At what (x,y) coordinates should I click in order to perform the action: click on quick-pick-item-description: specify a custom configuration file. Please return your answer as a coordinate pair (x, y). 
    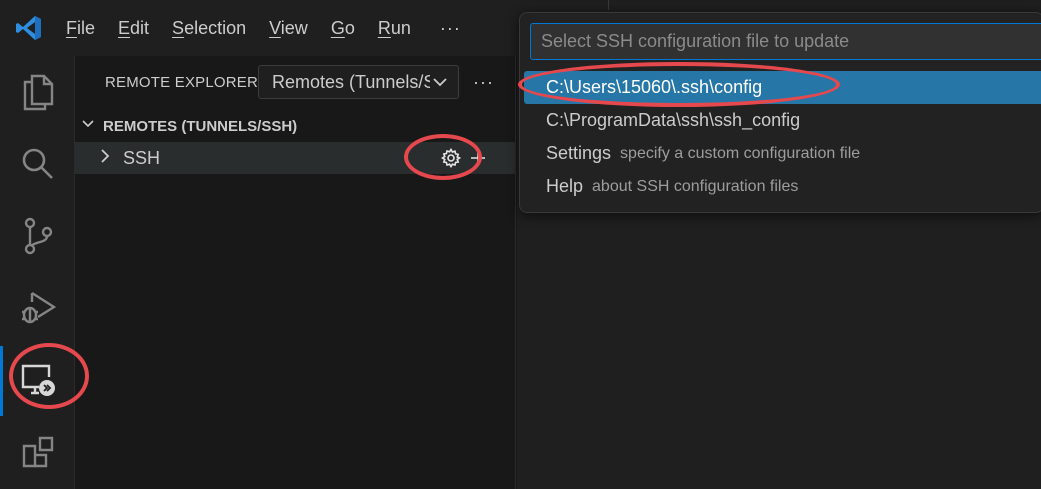
    Looking at the image, I should click on (740, 153).